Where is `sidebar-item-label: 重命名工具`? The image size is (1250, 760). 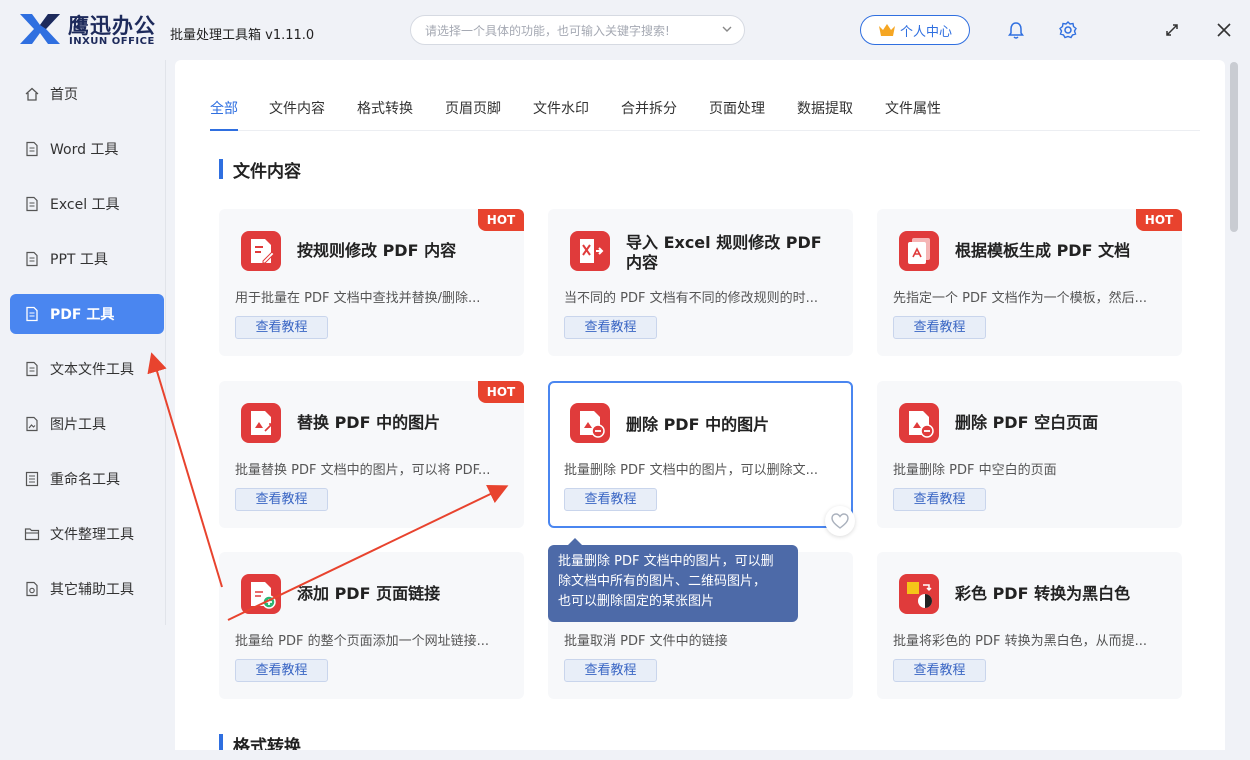
sidebar-item-label: 重命名工具 is located at coordinates (85, 480).